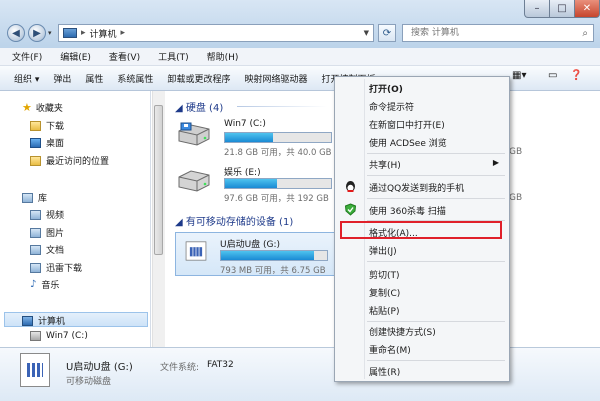 This screenshot has width=600, height=401. Describe the element at coordinates (386, 90) in the screenshot. I see `menu-item-label: 打开(O)` at that location.